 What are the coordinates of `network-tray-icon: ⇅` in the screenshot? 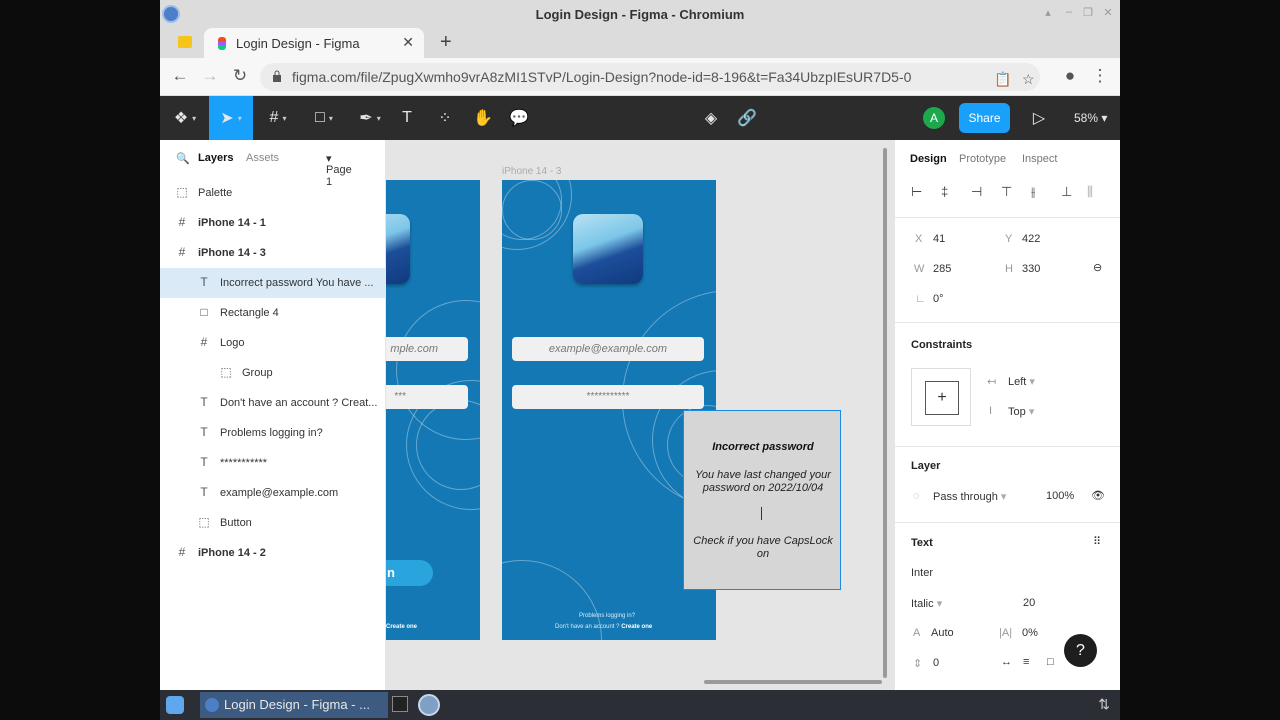 It's located at (1104, 704).